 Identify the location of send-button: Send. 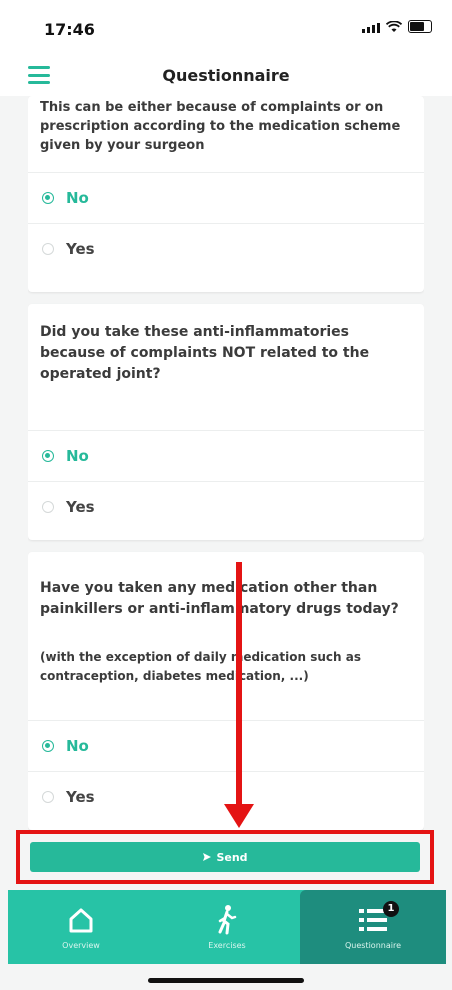
(225, 857).